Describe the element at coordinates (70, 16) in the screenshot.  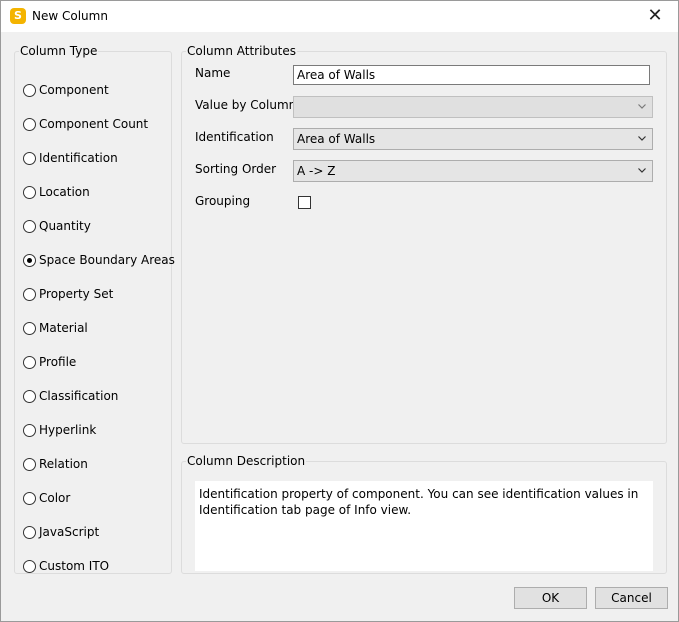
I see `window-title: New Column` at that location.